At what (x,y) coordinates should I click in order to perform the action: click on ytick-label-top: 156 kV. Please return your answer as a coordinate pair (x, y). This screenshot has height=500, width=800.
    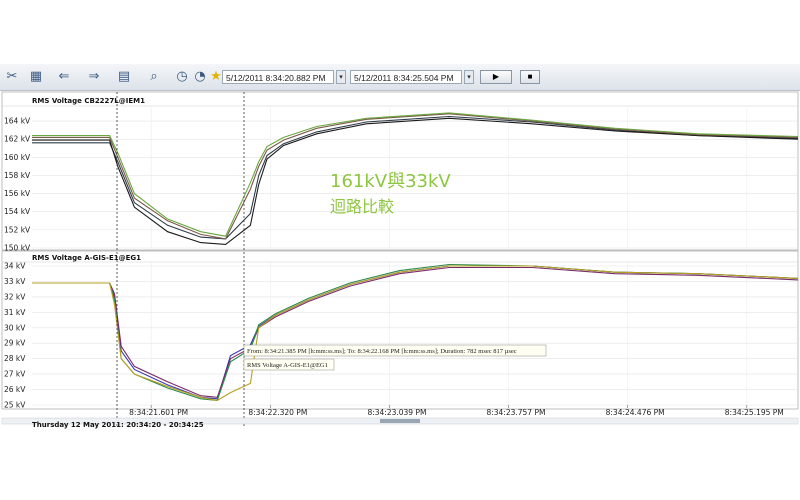
    Looking at the image, I should click on (17, 193).